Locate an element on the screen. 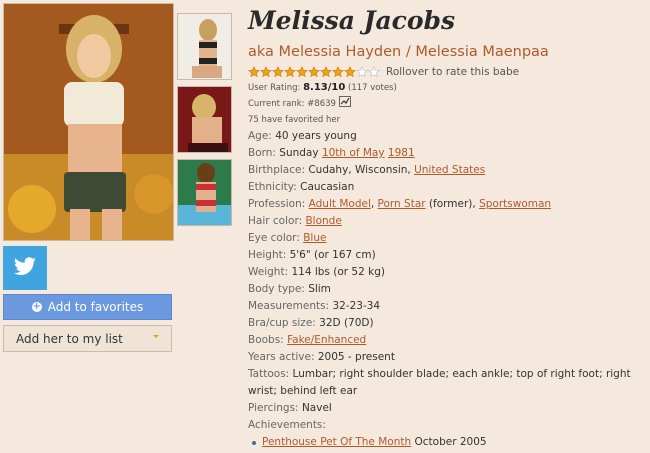 The image size is (650, 453). birthplace-value: Cudahy, Wisconsin, is located at coordinates (359, 170).